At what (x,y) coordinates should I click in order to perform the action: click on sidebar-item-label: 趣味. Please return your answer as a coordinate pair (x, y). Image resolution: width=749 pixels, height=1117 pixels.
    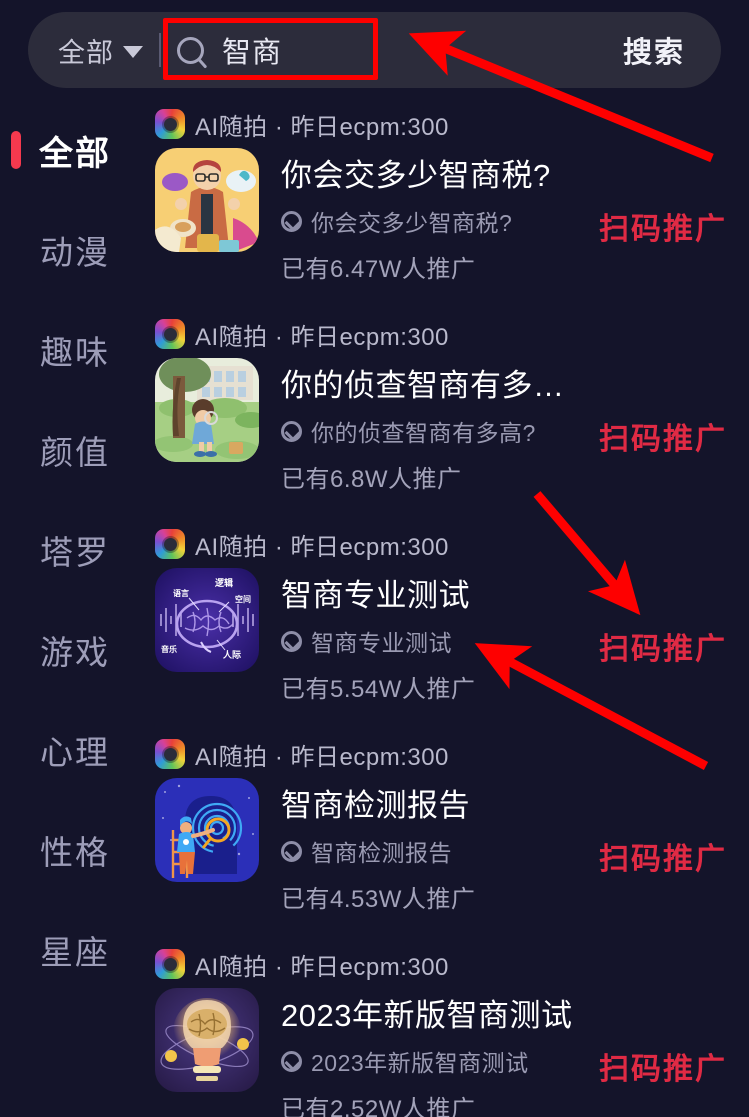
    Looking at the image, I should click on (75, 352).